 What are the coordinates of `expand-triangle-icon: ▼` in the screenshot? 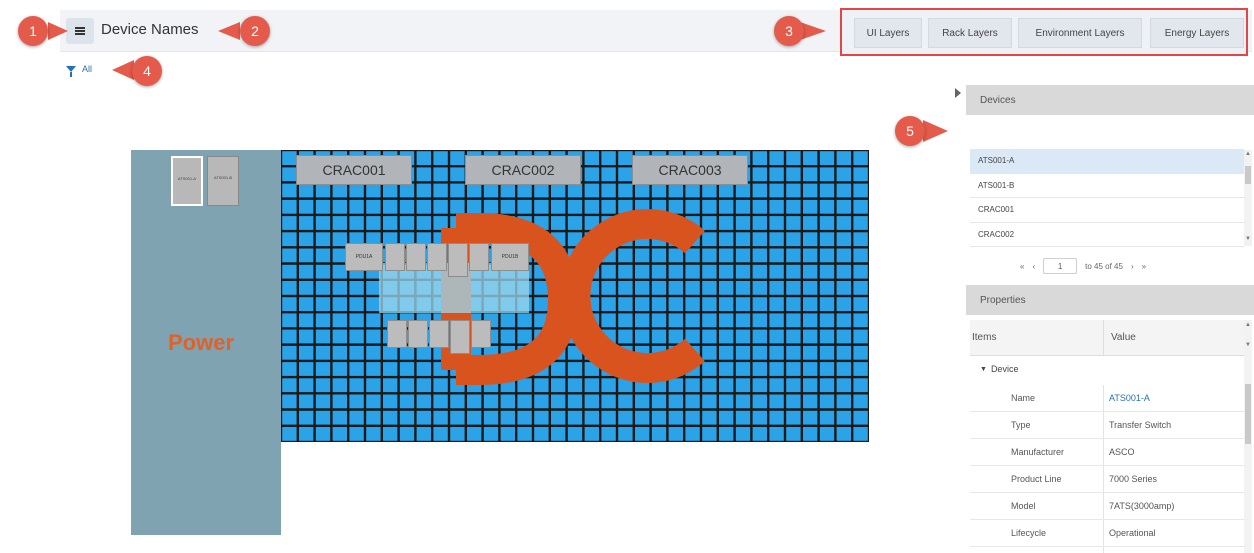 It's located at (983, 369).